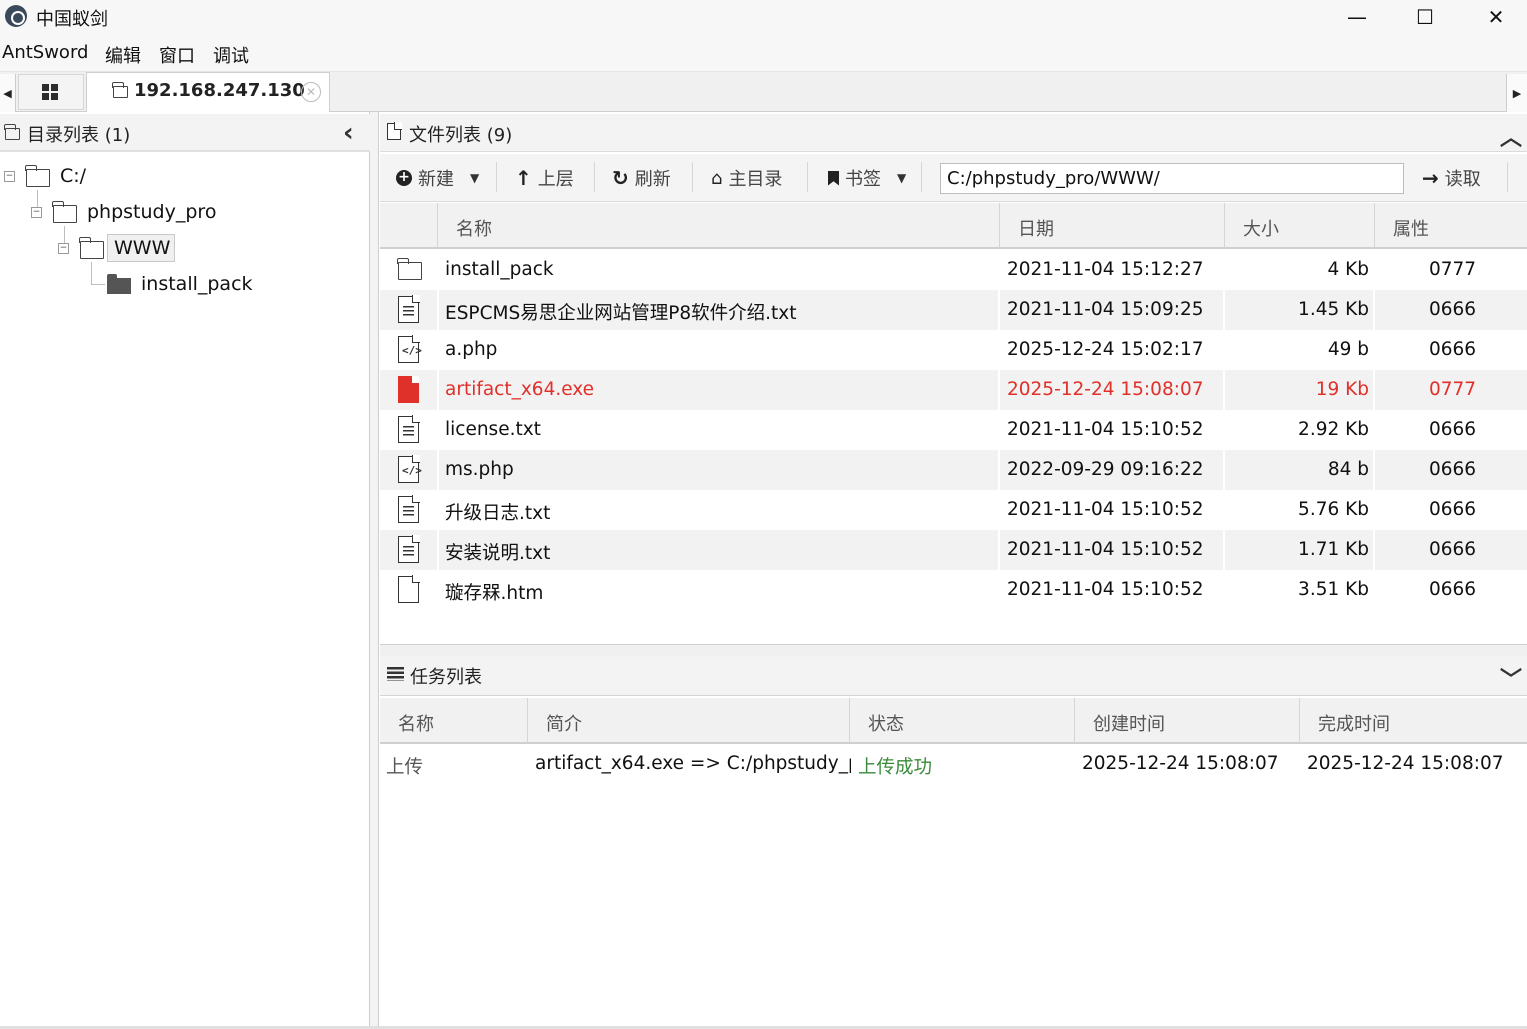 The height and width of the screenshot is (1029, 1527). What do you see at coordinates (348, 133) in the screenshot?
I see `directory-collapse-icon: ‹` at bounding box center [348, 133].